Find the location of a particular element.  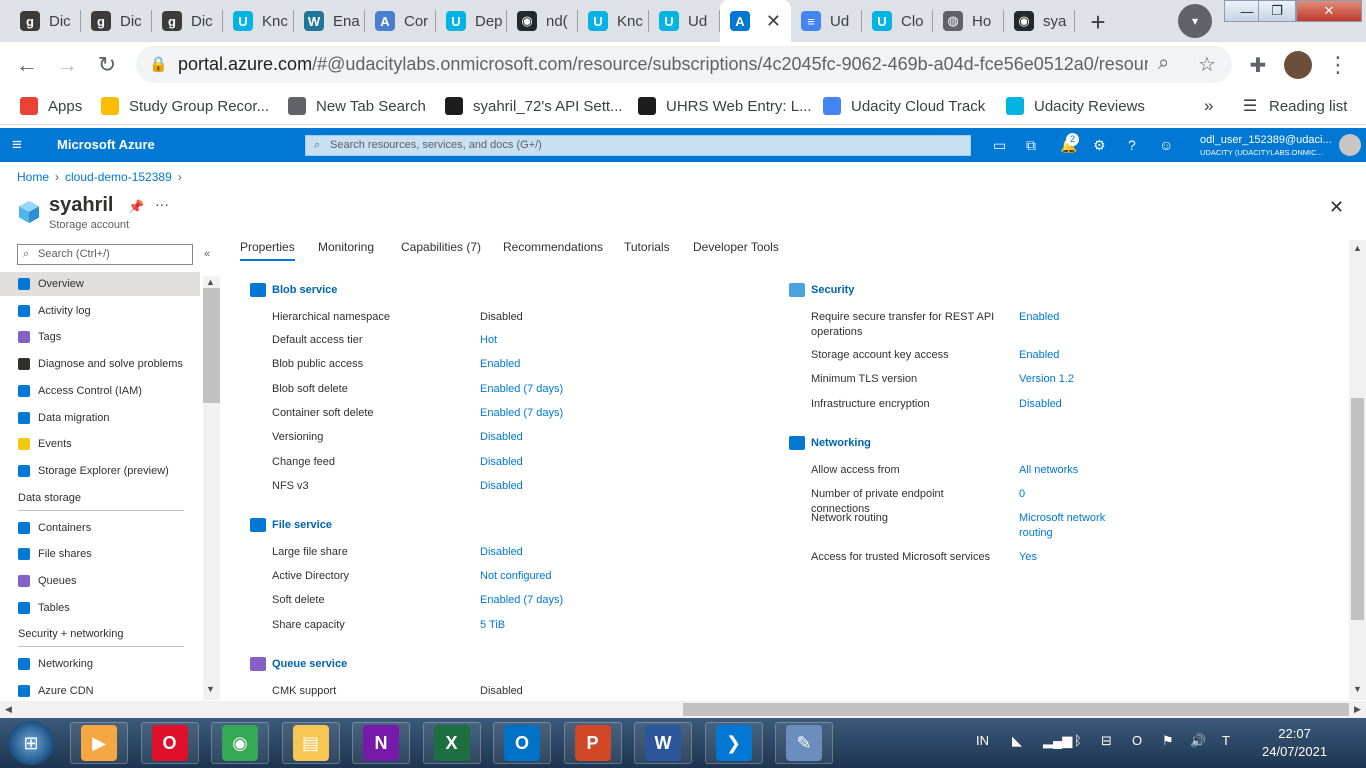

settings-gear-icon: ⚙ is located at coordinates (1099, 145).